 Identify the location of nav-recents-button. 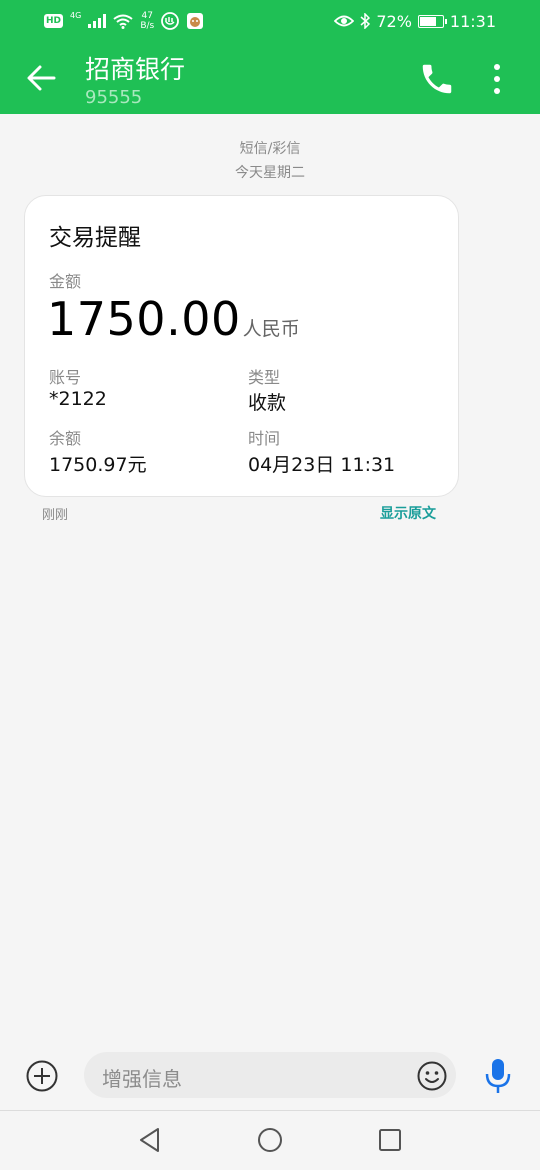
(390, 1140).